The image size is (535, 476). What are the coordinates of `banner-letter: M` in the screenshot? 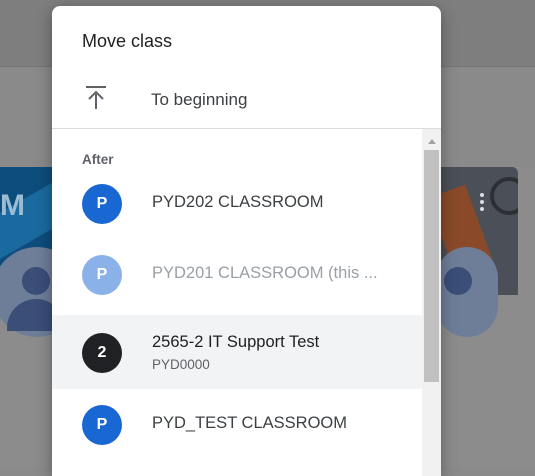 It's located at (12, 205).